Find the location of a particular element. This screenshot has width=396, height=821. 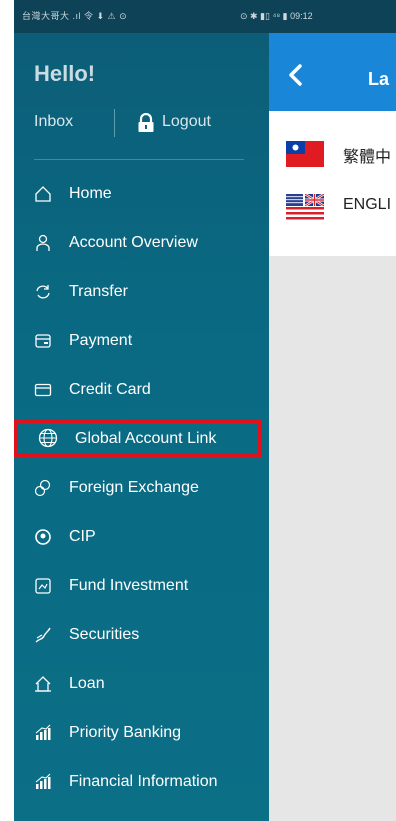

menu-item-foreign-exchange: Foreign Exchange is located at coordinates (141, 488).